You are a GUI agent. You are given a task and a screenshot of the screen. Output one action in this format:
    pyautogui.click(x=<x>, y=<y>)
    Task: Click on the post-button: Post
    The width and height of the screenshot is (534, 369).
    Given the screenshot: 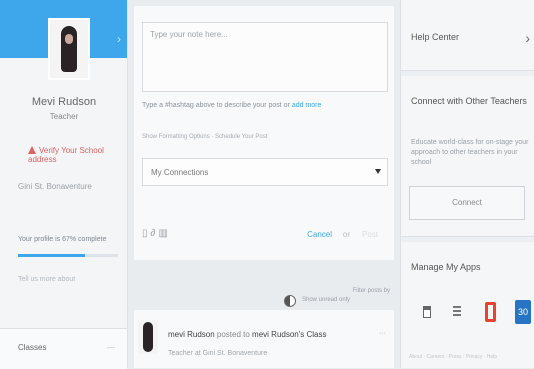 What is the action you would take?
    pyautogui.click(x=370, y=234)
    